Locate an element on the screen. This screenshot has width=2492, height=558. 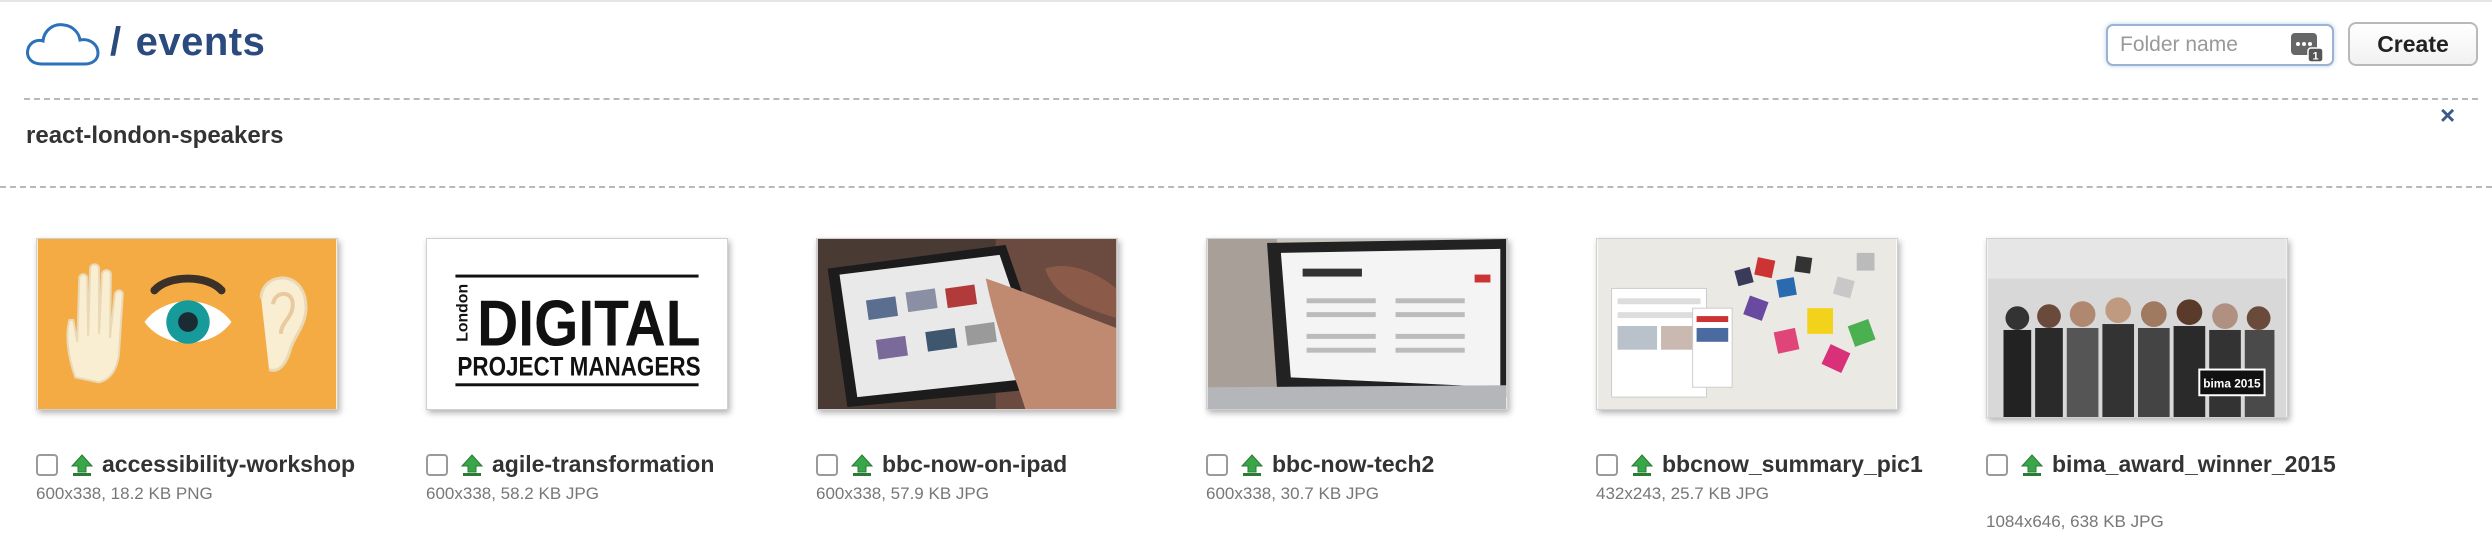
folder-name-input is located at coordinates (2199, 45).